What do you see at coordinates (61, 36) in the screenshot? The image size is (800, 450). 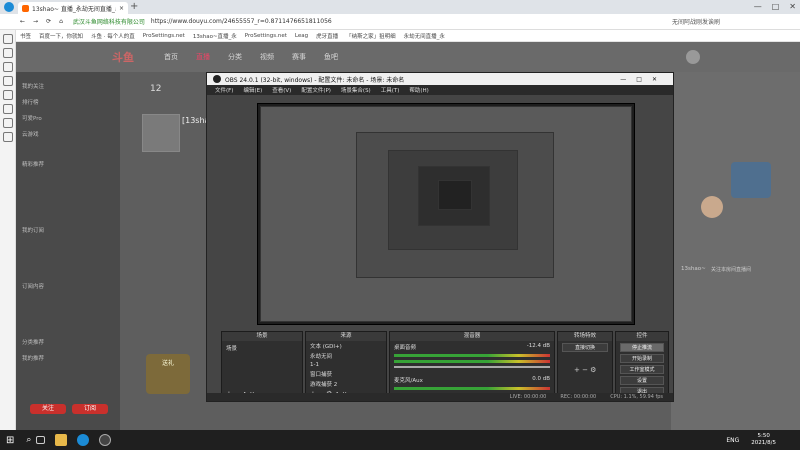 I see `bookmark-item: 百度一下，你就知` at bounding box center [61, 36].